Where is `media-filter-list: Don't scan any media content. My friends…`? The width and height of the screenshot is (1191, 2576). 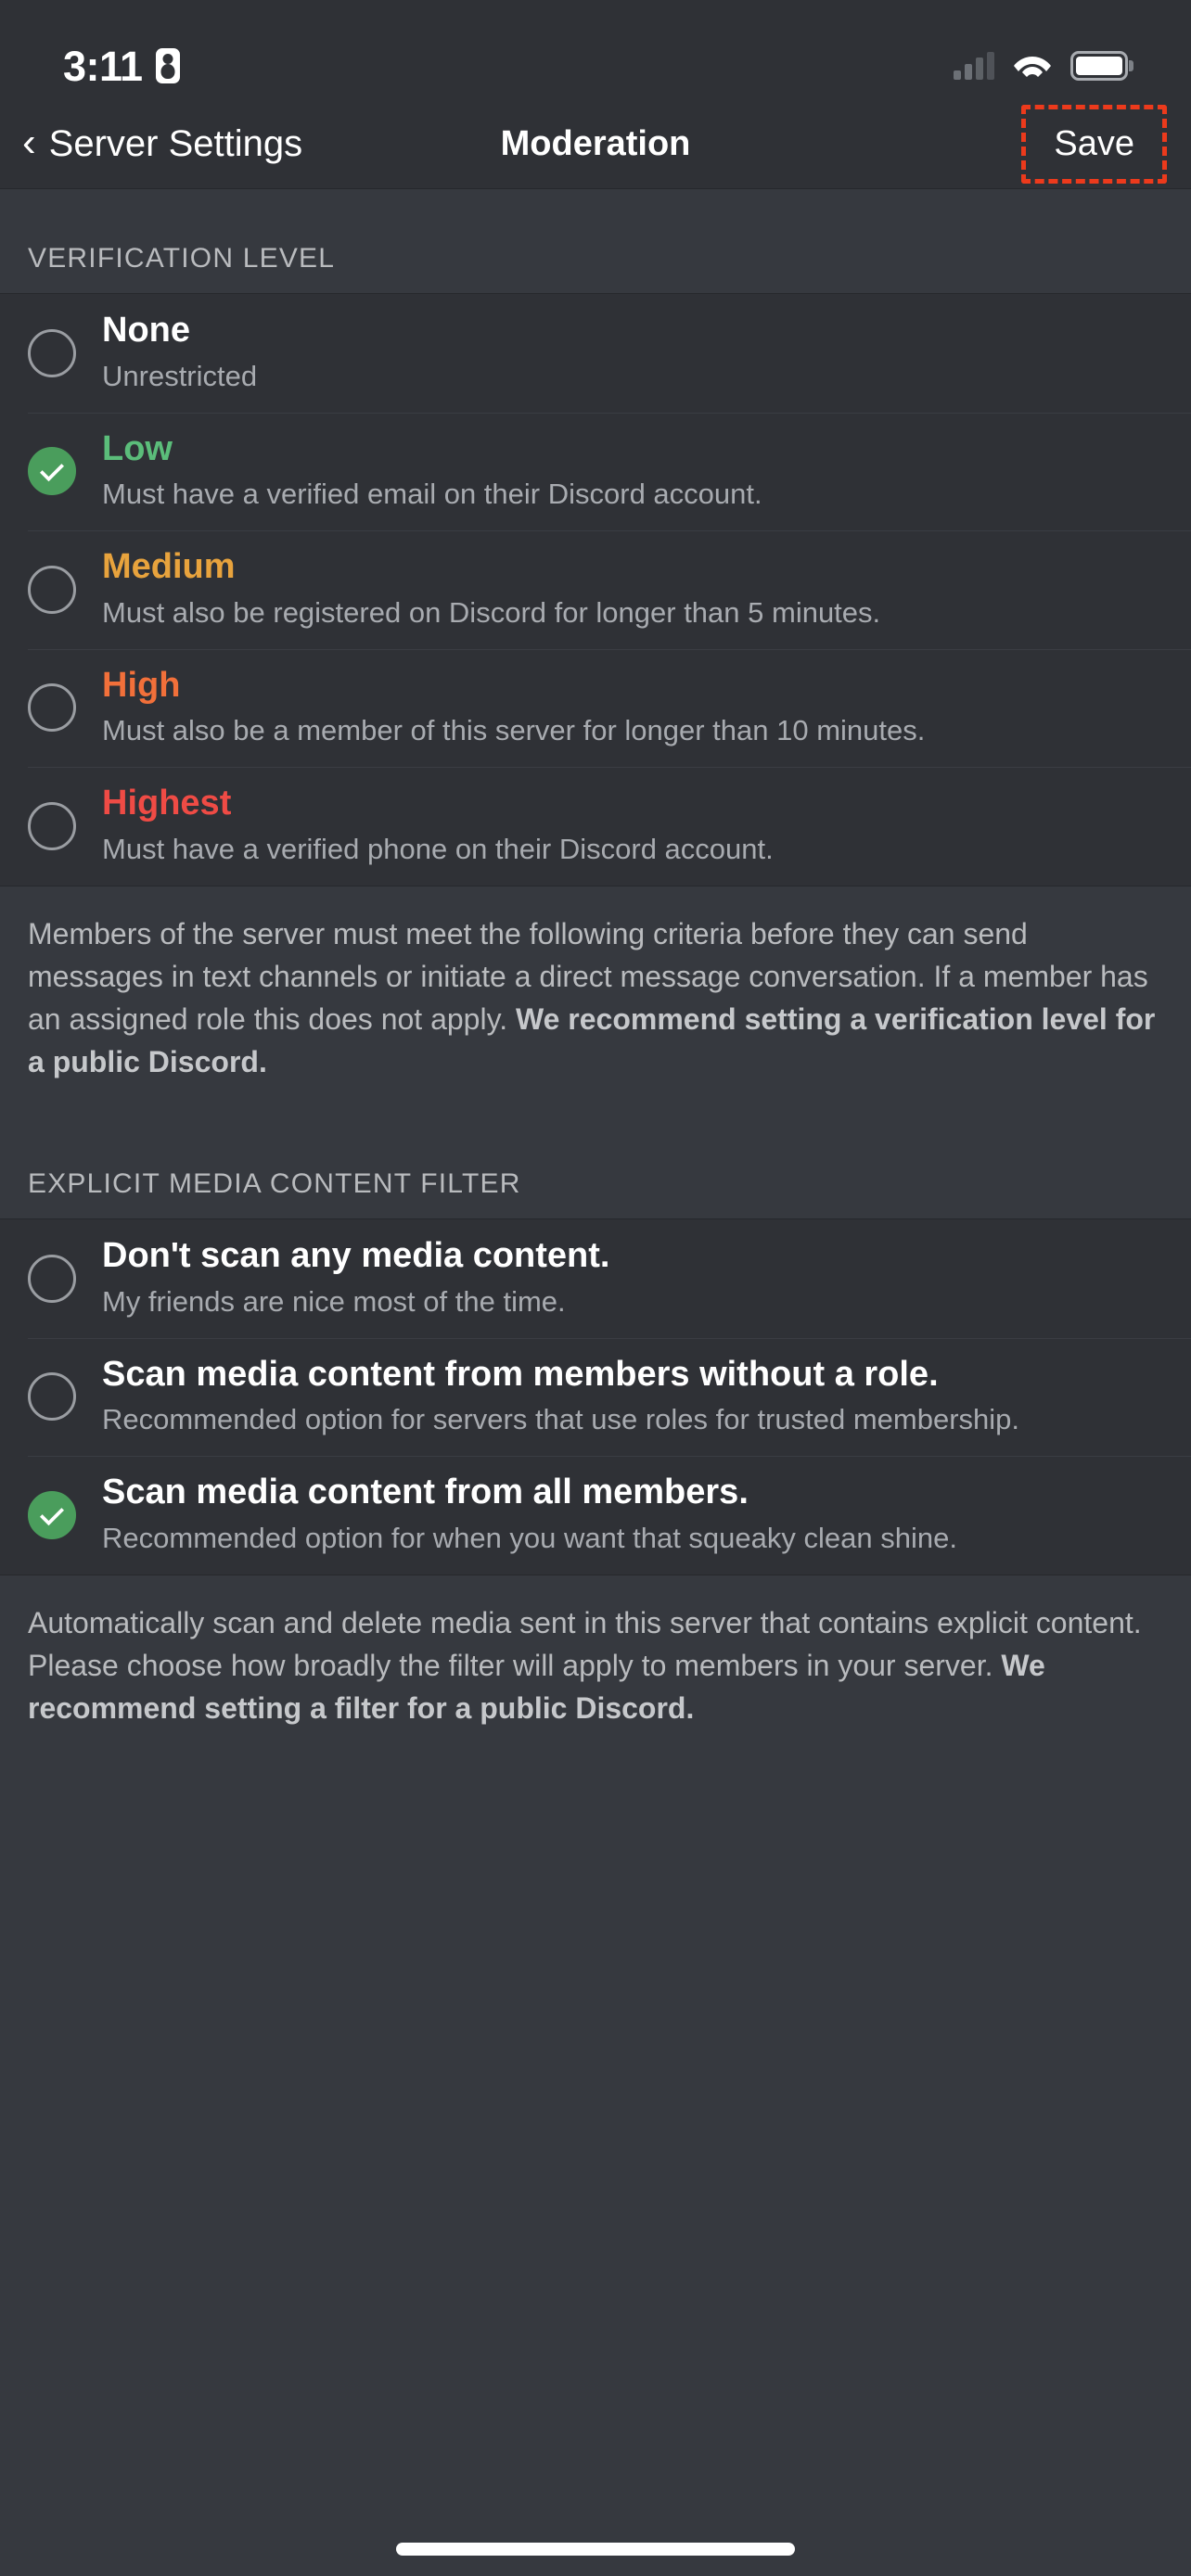 media-filter-list: Don't scan any media content. My friends… is located at coordinates (595, 1397).